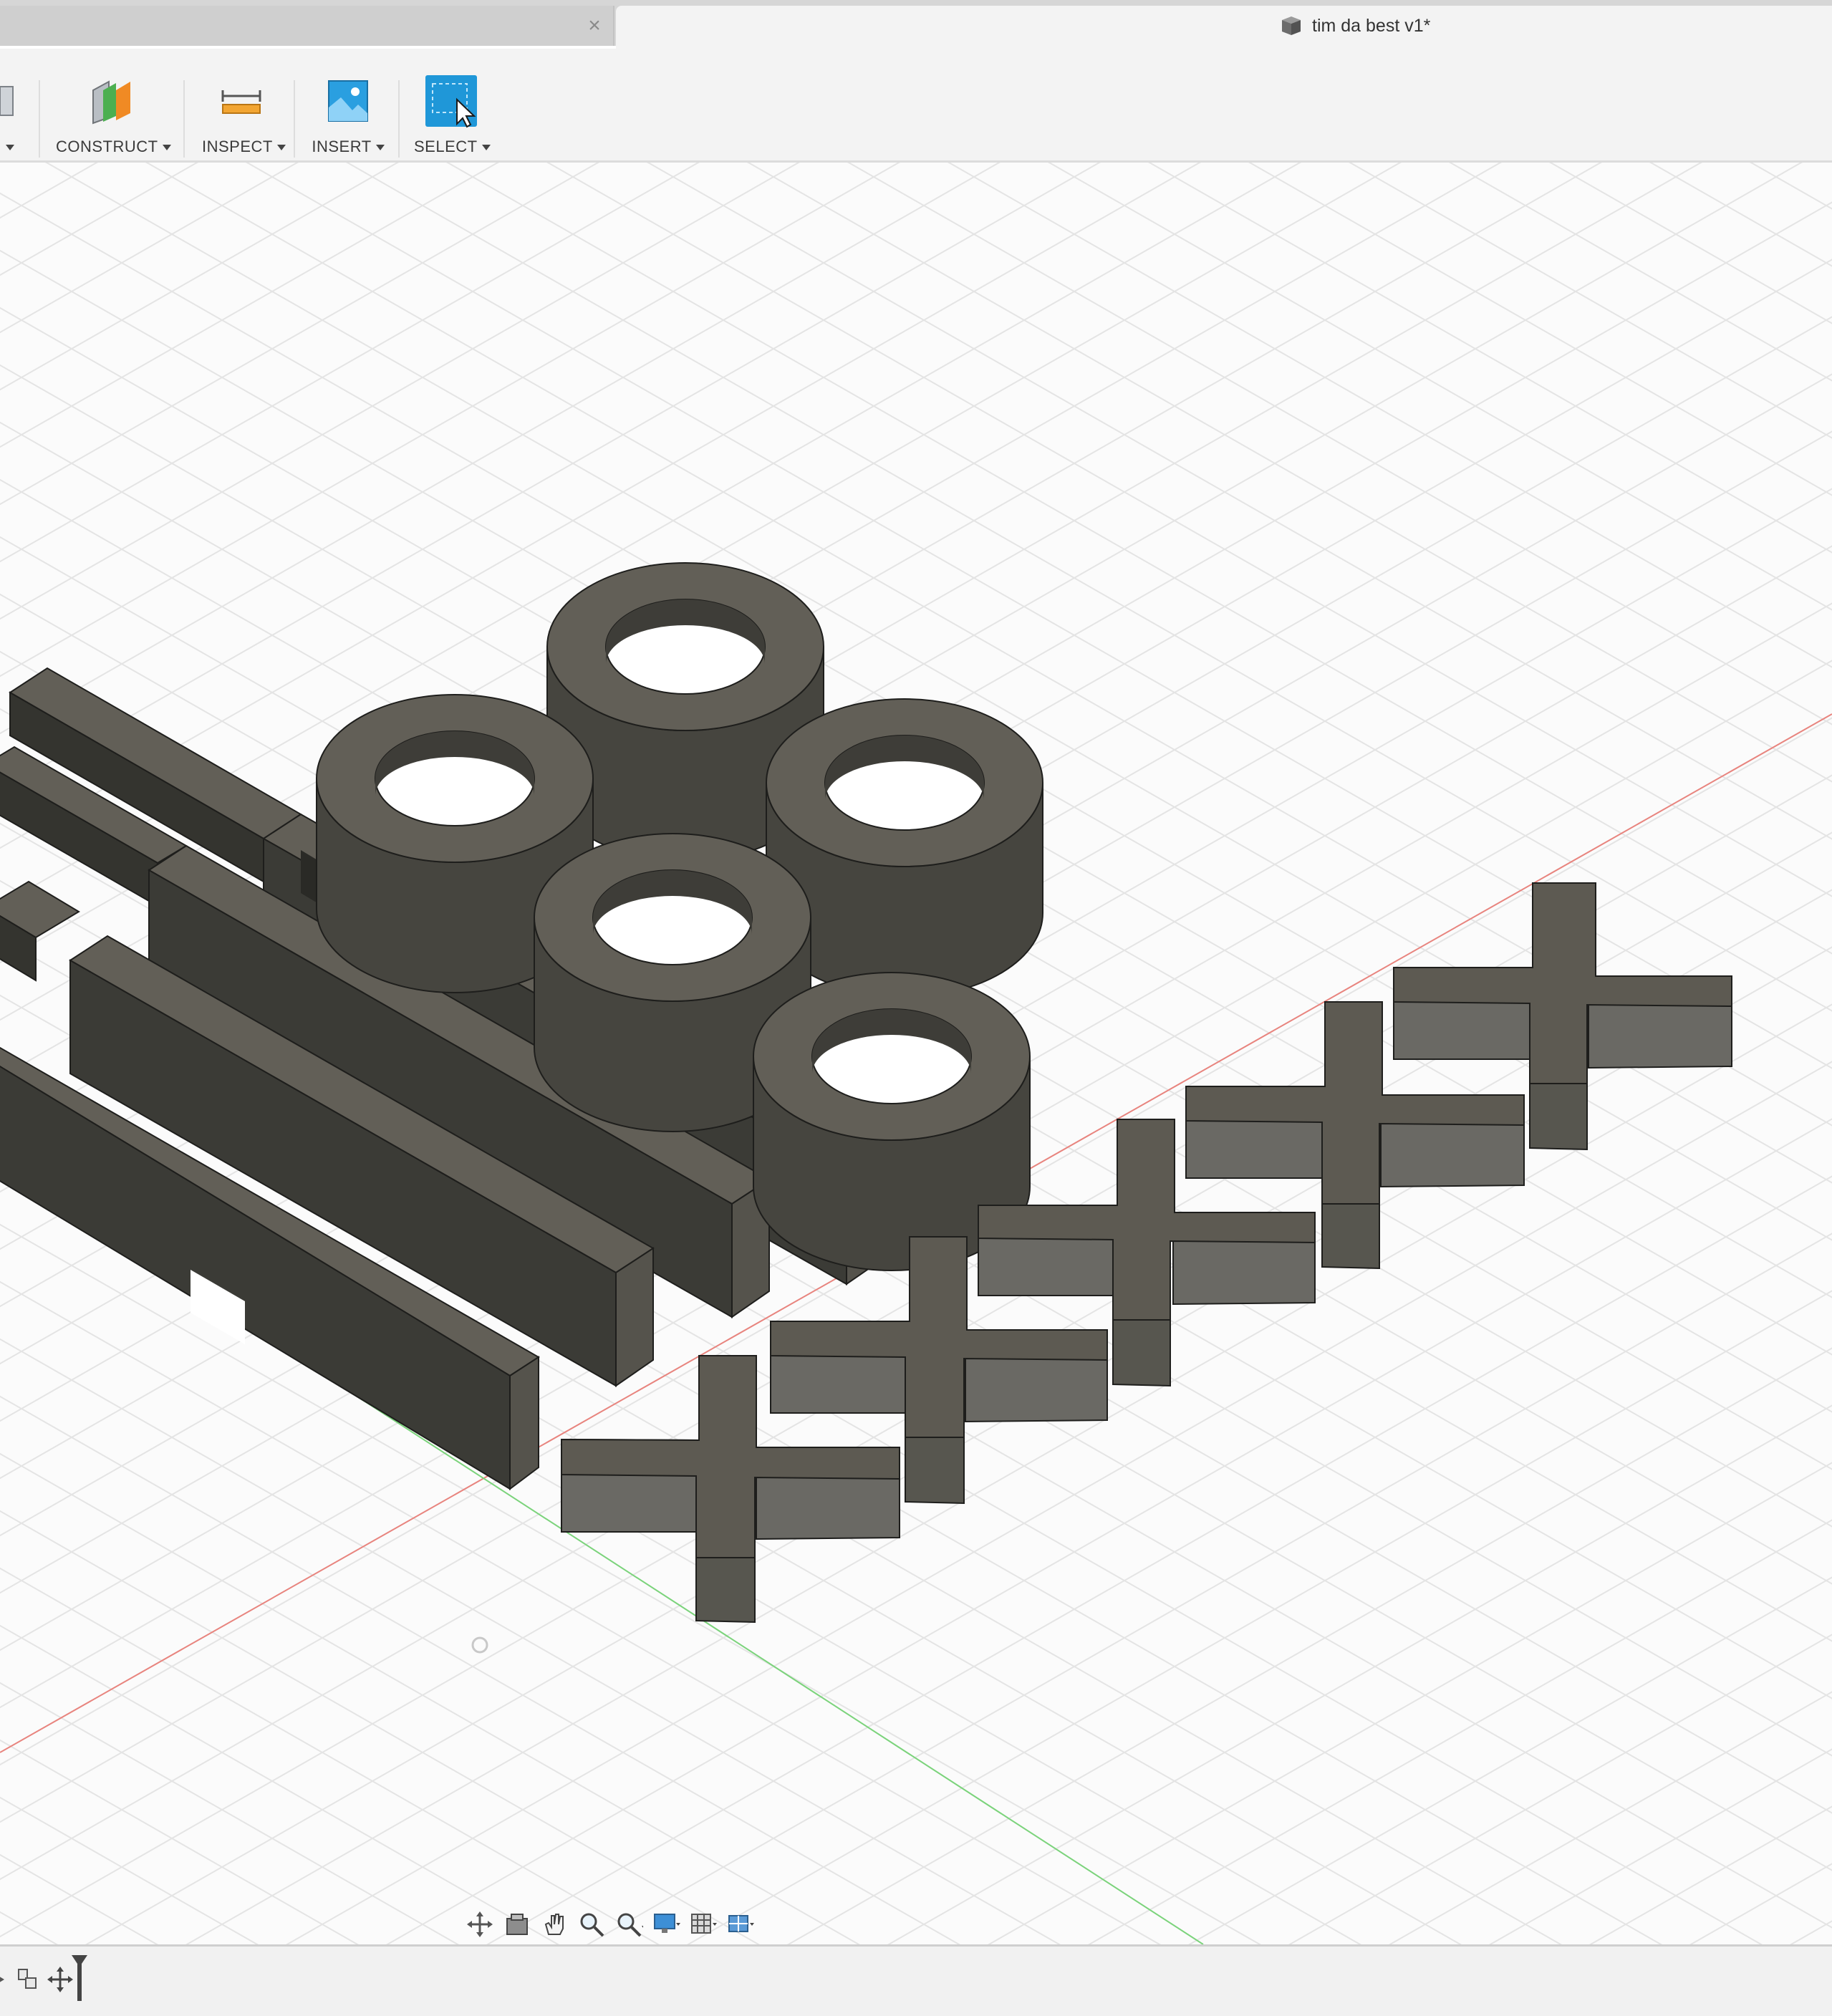  I want to click on insert-menu: INSERT, so click(348, 117).